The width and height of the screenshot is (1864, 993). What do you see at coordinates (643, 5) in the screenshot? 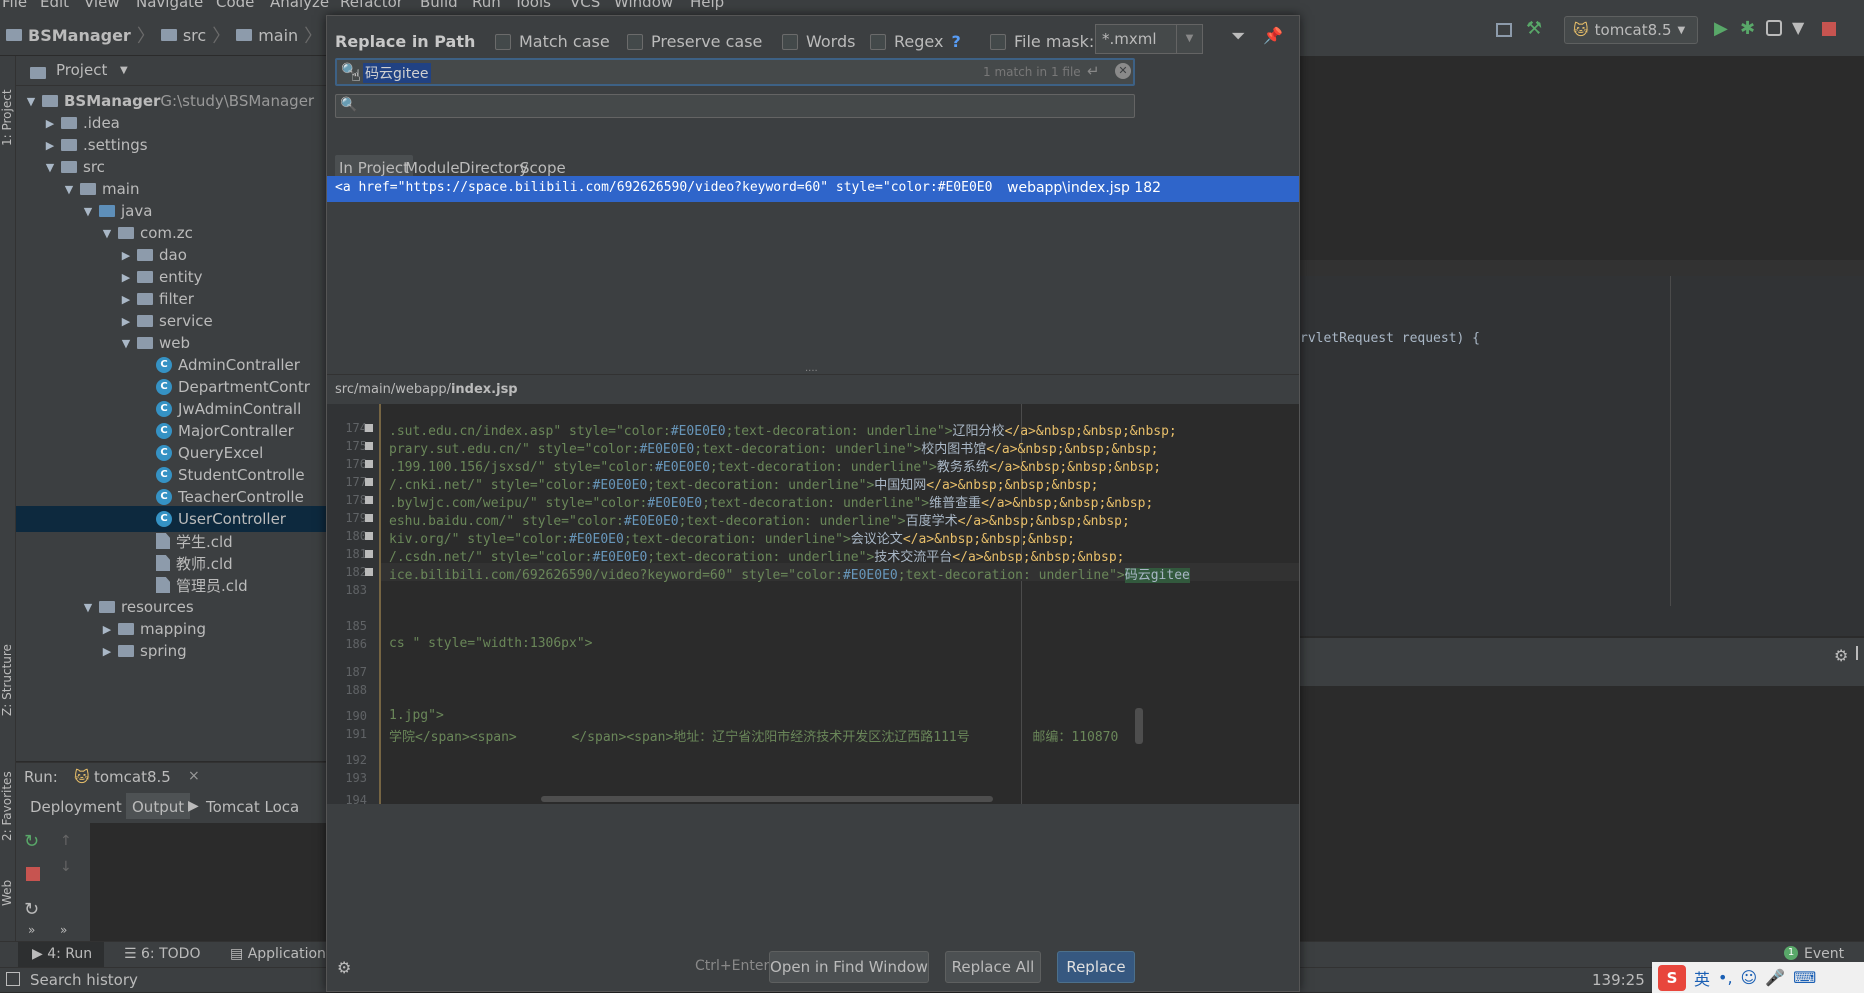
I see `menu-window: Window` at bounding box center [643, 5].